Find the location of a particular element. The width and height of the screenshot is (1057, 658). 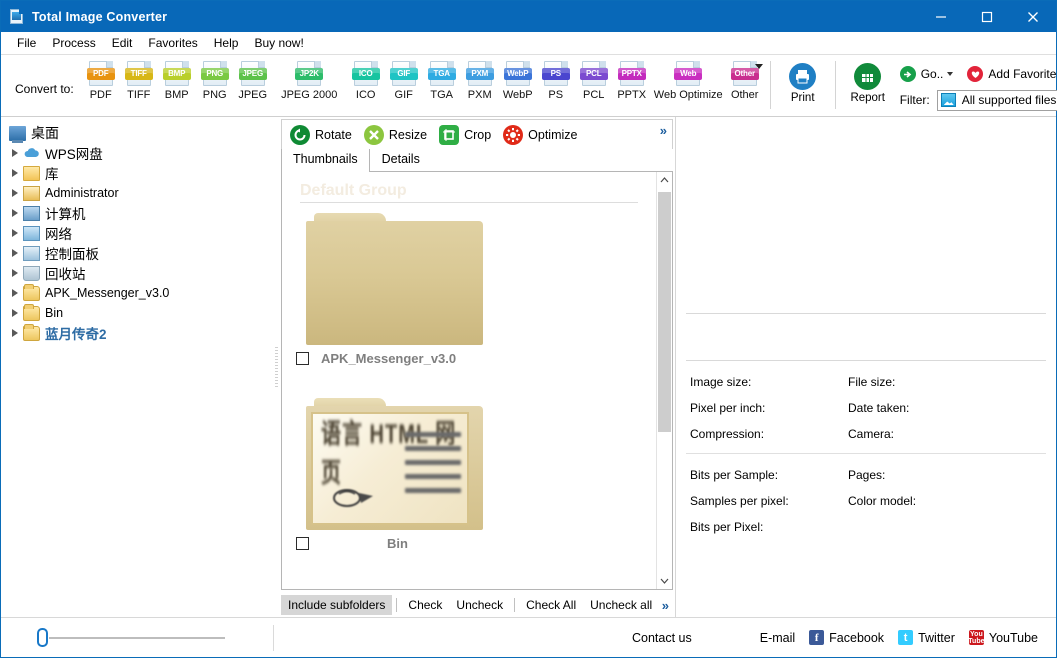

print-icon is located at coordinates (803, 76).